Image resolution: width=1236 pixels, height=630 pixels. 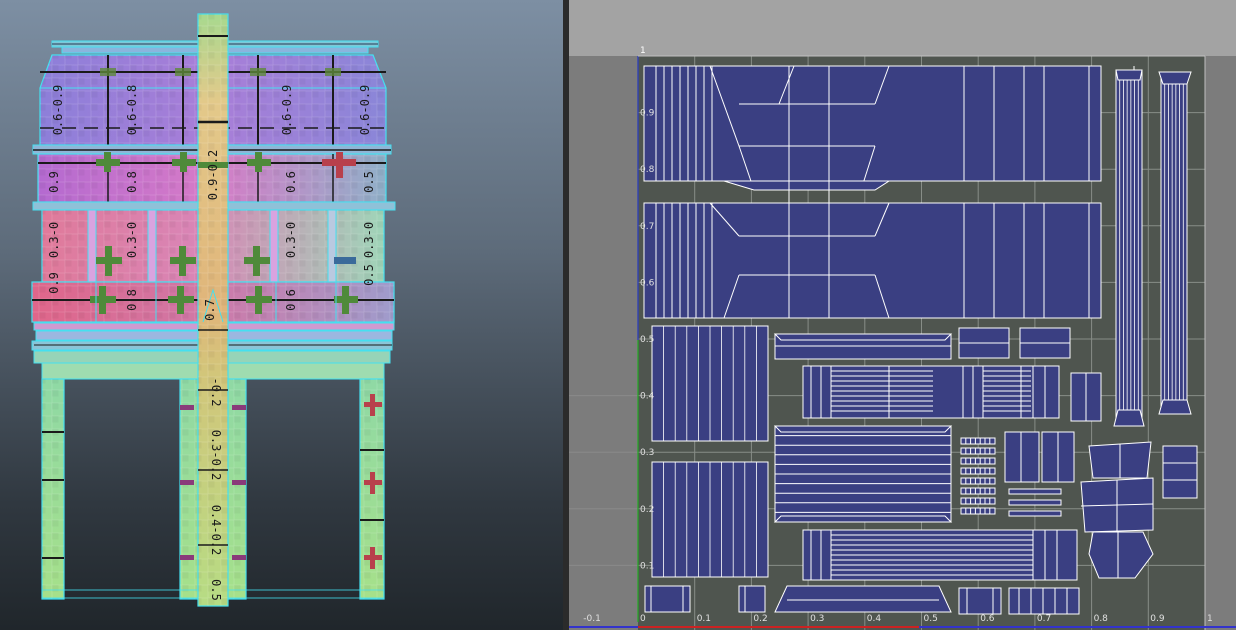 What do you see at coordinates (817, 619) in the screenshot?
I see `uv-u-tick: 0.3` at bounding box center [817, 619].